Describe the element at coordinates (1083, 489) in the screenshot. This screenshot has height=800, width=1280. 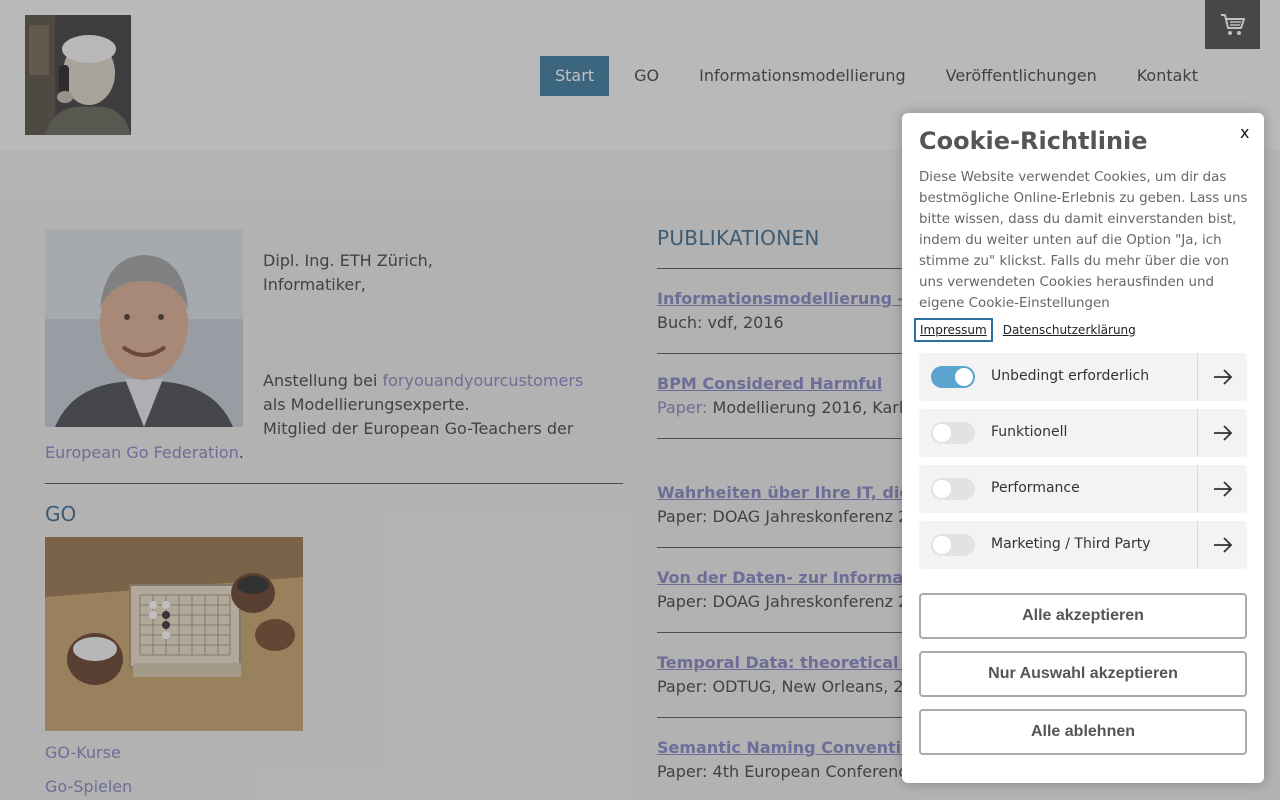
I see `cookie-option-performance: Performance` at that location.